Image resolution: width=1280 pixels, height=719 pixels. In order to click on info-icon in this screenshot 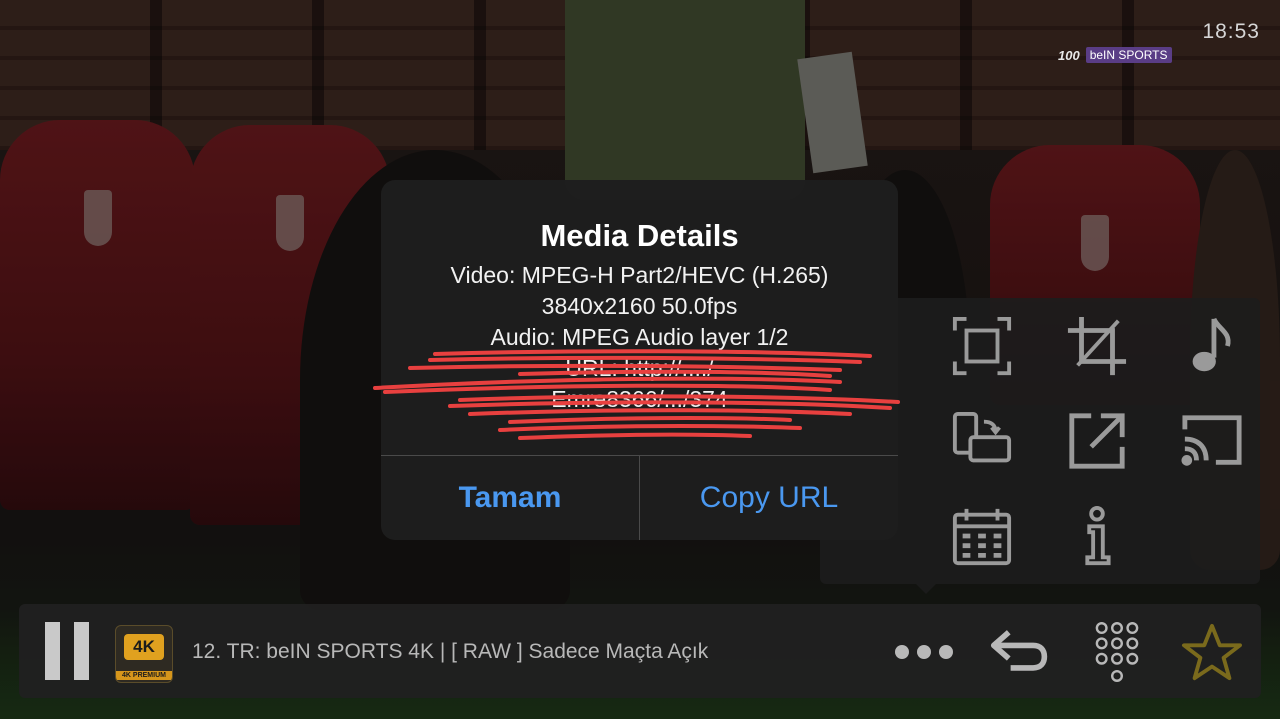, I will do `click(1098, 535)`.